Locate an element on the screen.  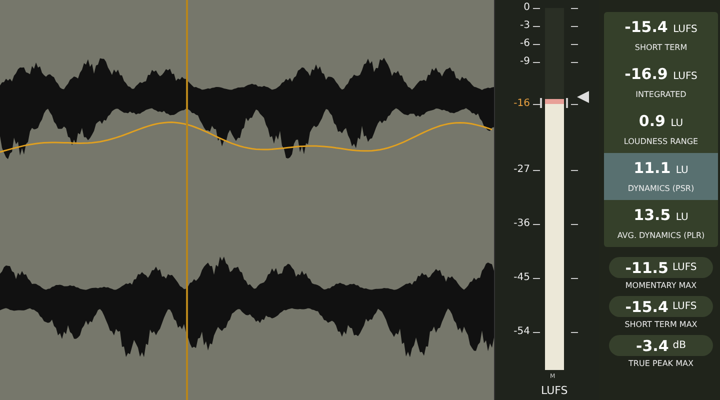
scale-label: -16 is located at coordinates (522, 104).